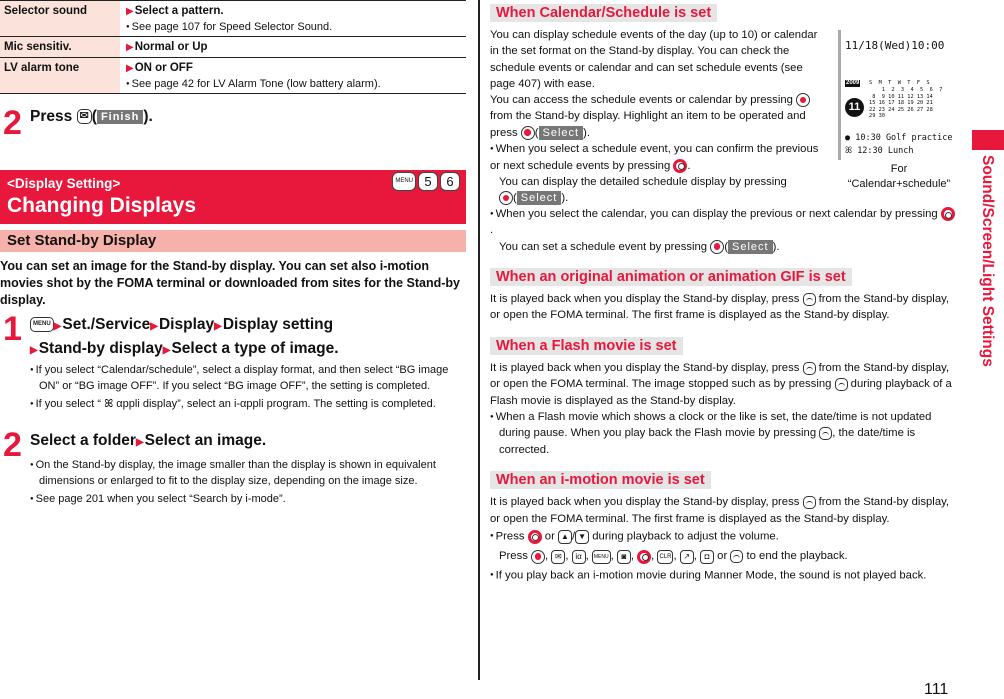 The height and width of the screenshot is (699, 1004). I want to click on finish-softkey: Finish, so click(120, 116).